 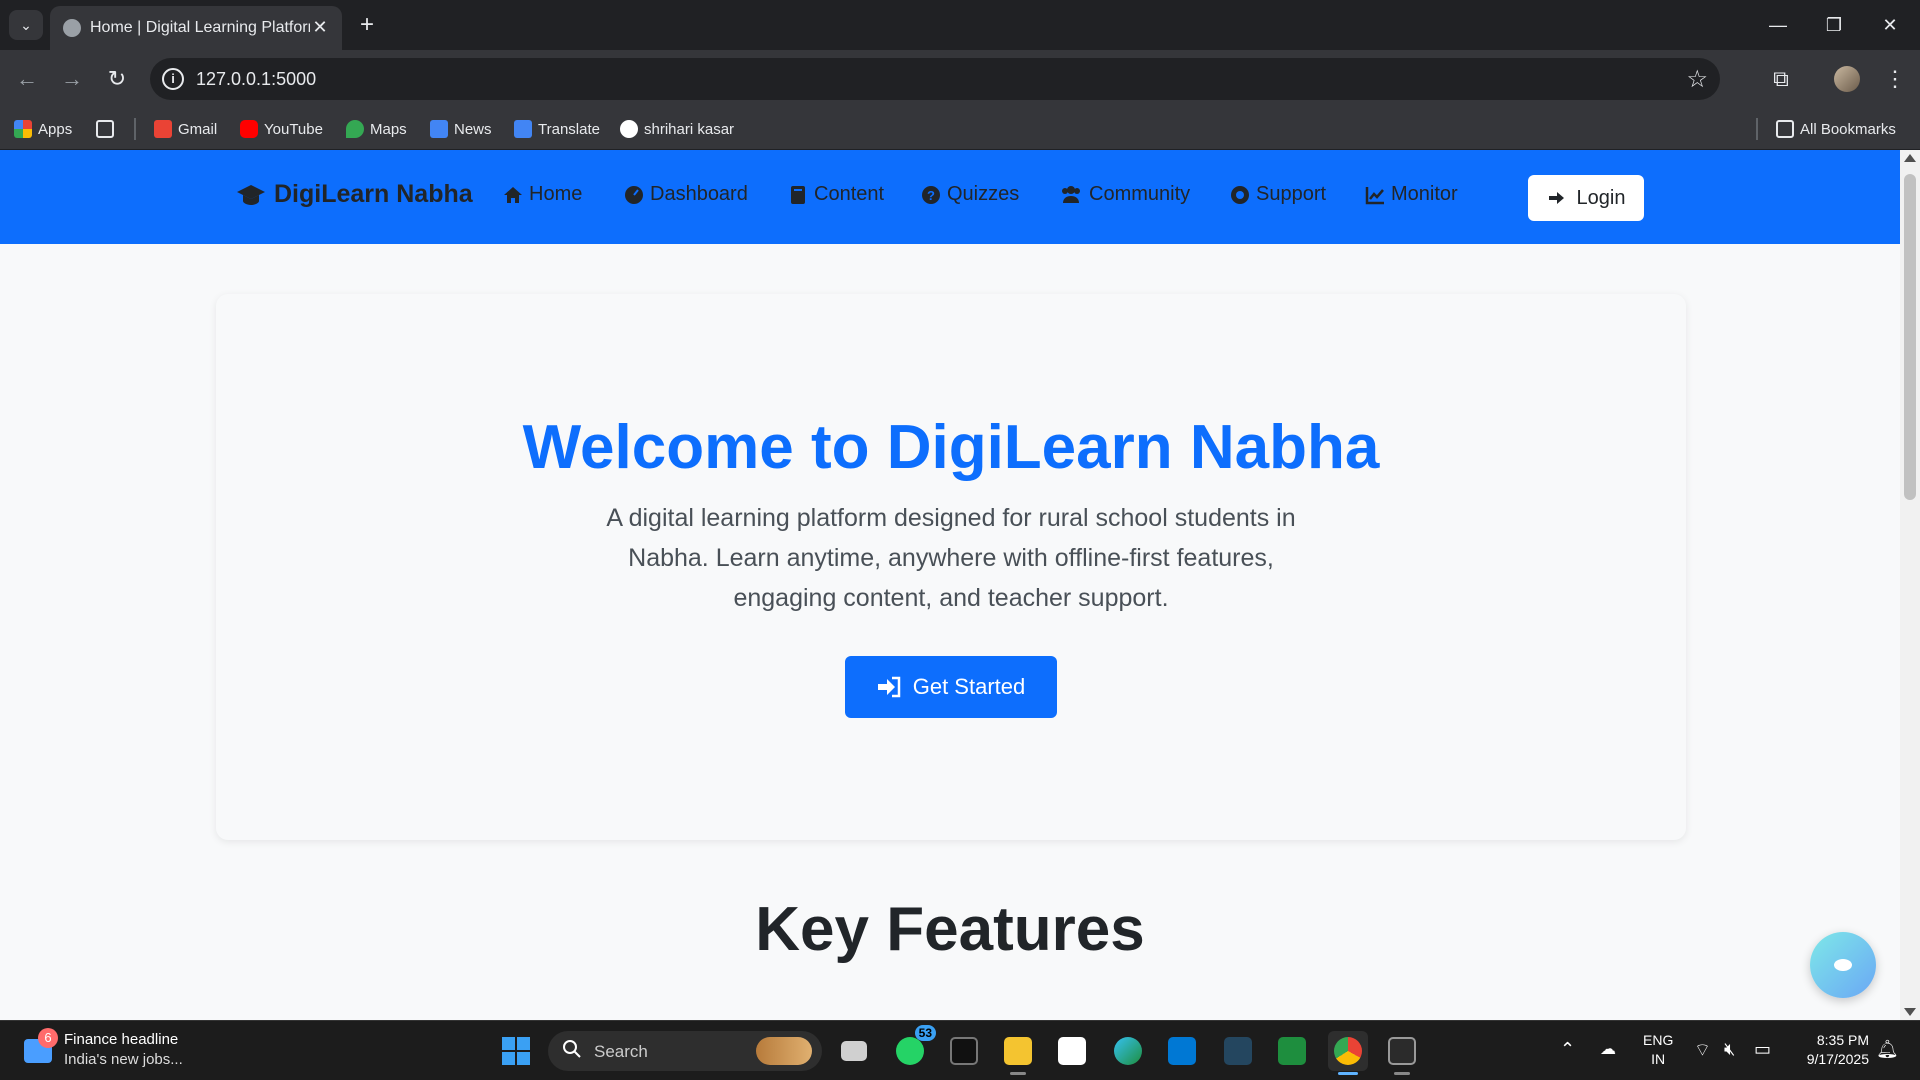 What do you see at coordinates (1702, 1050) in the screenshot?
I see `wifi-icon: ⌔` at bounding box center [1702, 1050].